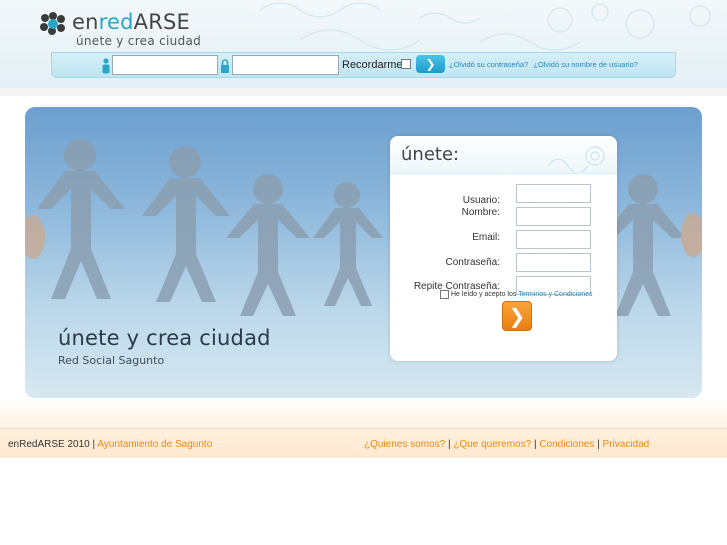 Image resolution: width=727 pixels, height=545 pixels. I want to click on terms-link: Terminos y Condiciones, so click(555, 294).